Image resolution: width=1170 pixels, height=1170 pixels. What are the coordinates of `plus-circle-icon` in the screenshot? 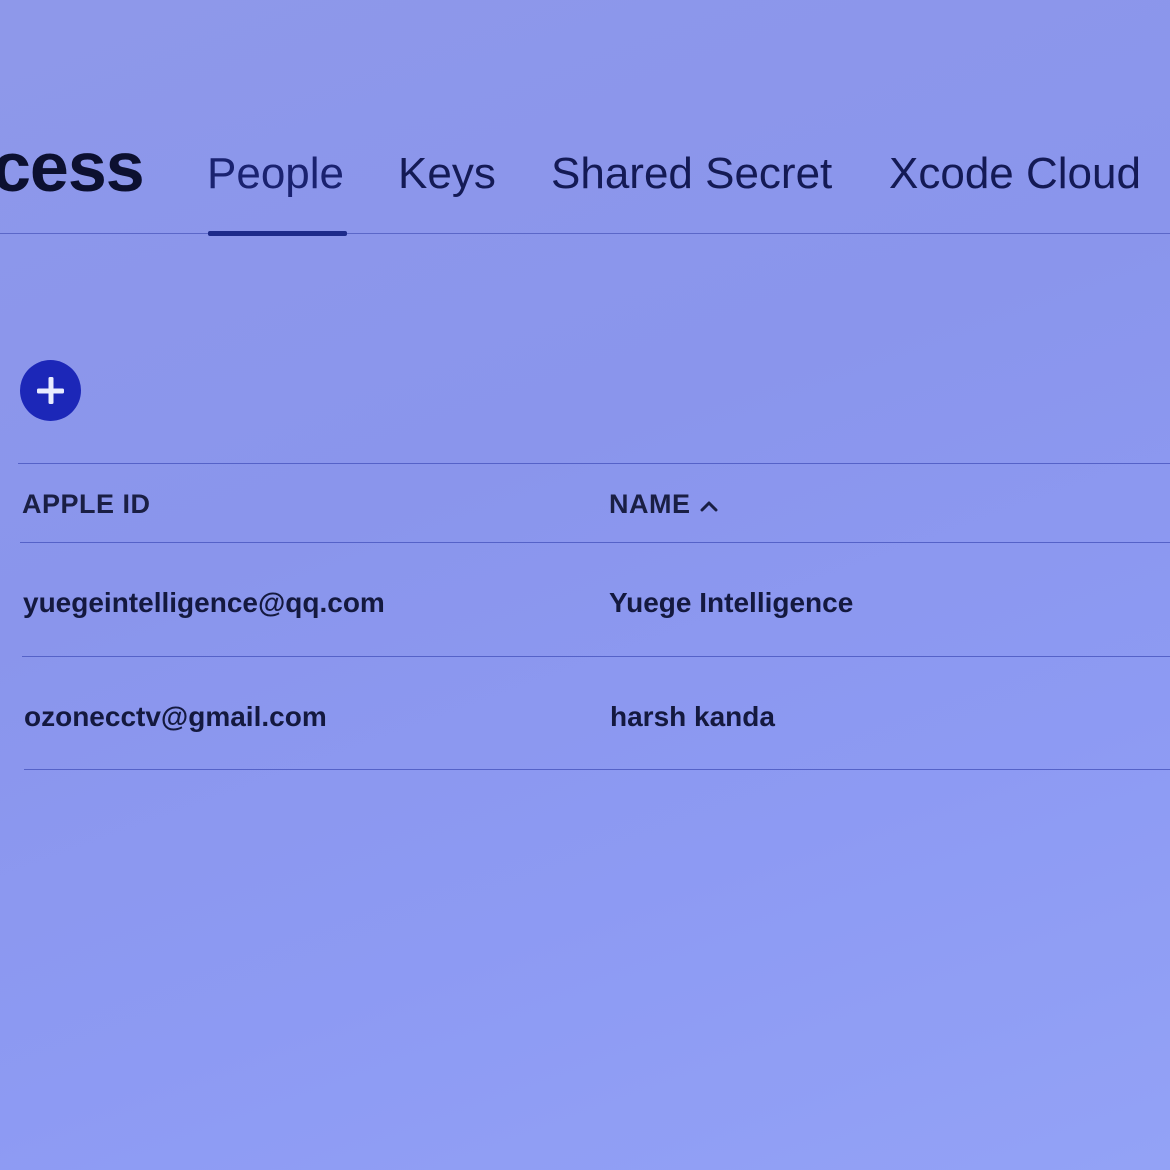 It's located at (50, 390).